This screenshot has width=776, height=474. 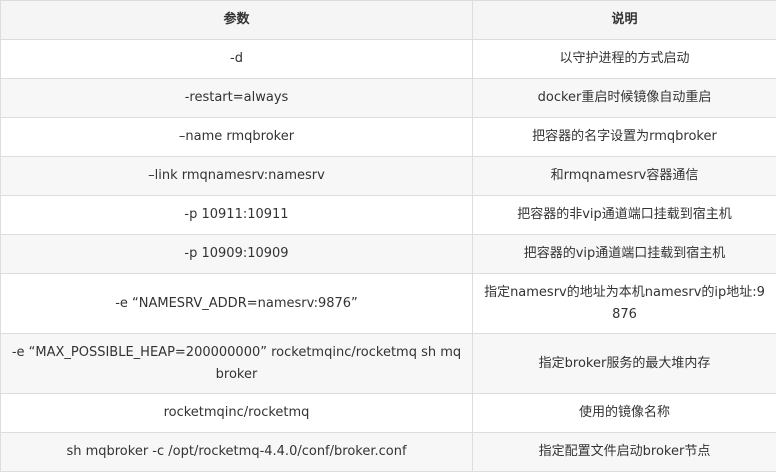 What do you see at coordinates (624, 98) in the screenshot?
I see `description-cell: docker重启时候镜像自动重启` at bounding box center [624, 98].